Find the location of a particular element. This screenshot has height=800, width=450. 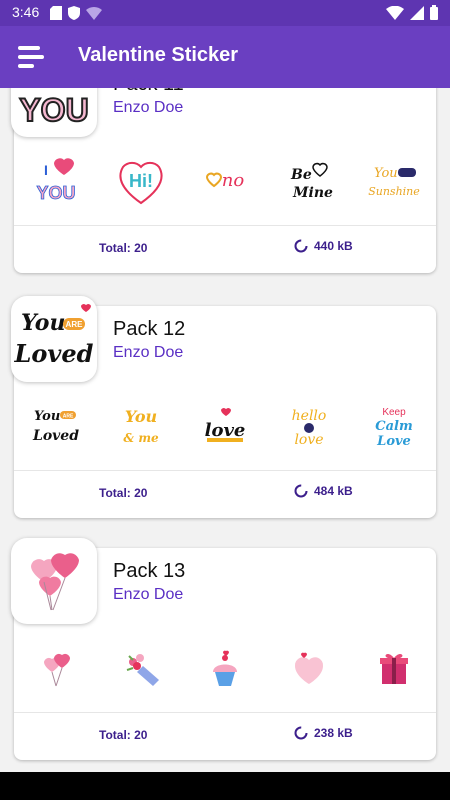

sticker-text: Keep is located at coordinates (394, 412).